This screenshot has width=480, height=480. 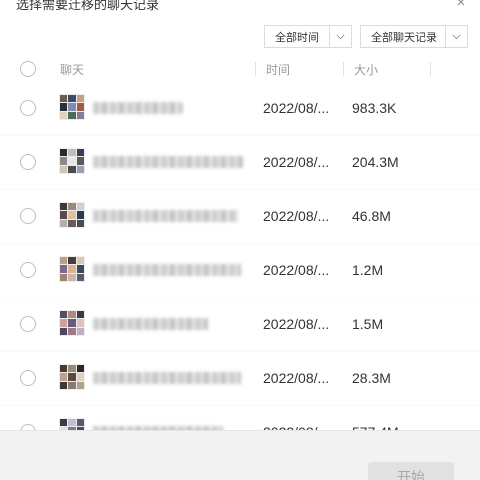 What do you see at coordinates (461, 5) in the screenshot?
I see `close-icon: ×` at bounding box center [461, 5].